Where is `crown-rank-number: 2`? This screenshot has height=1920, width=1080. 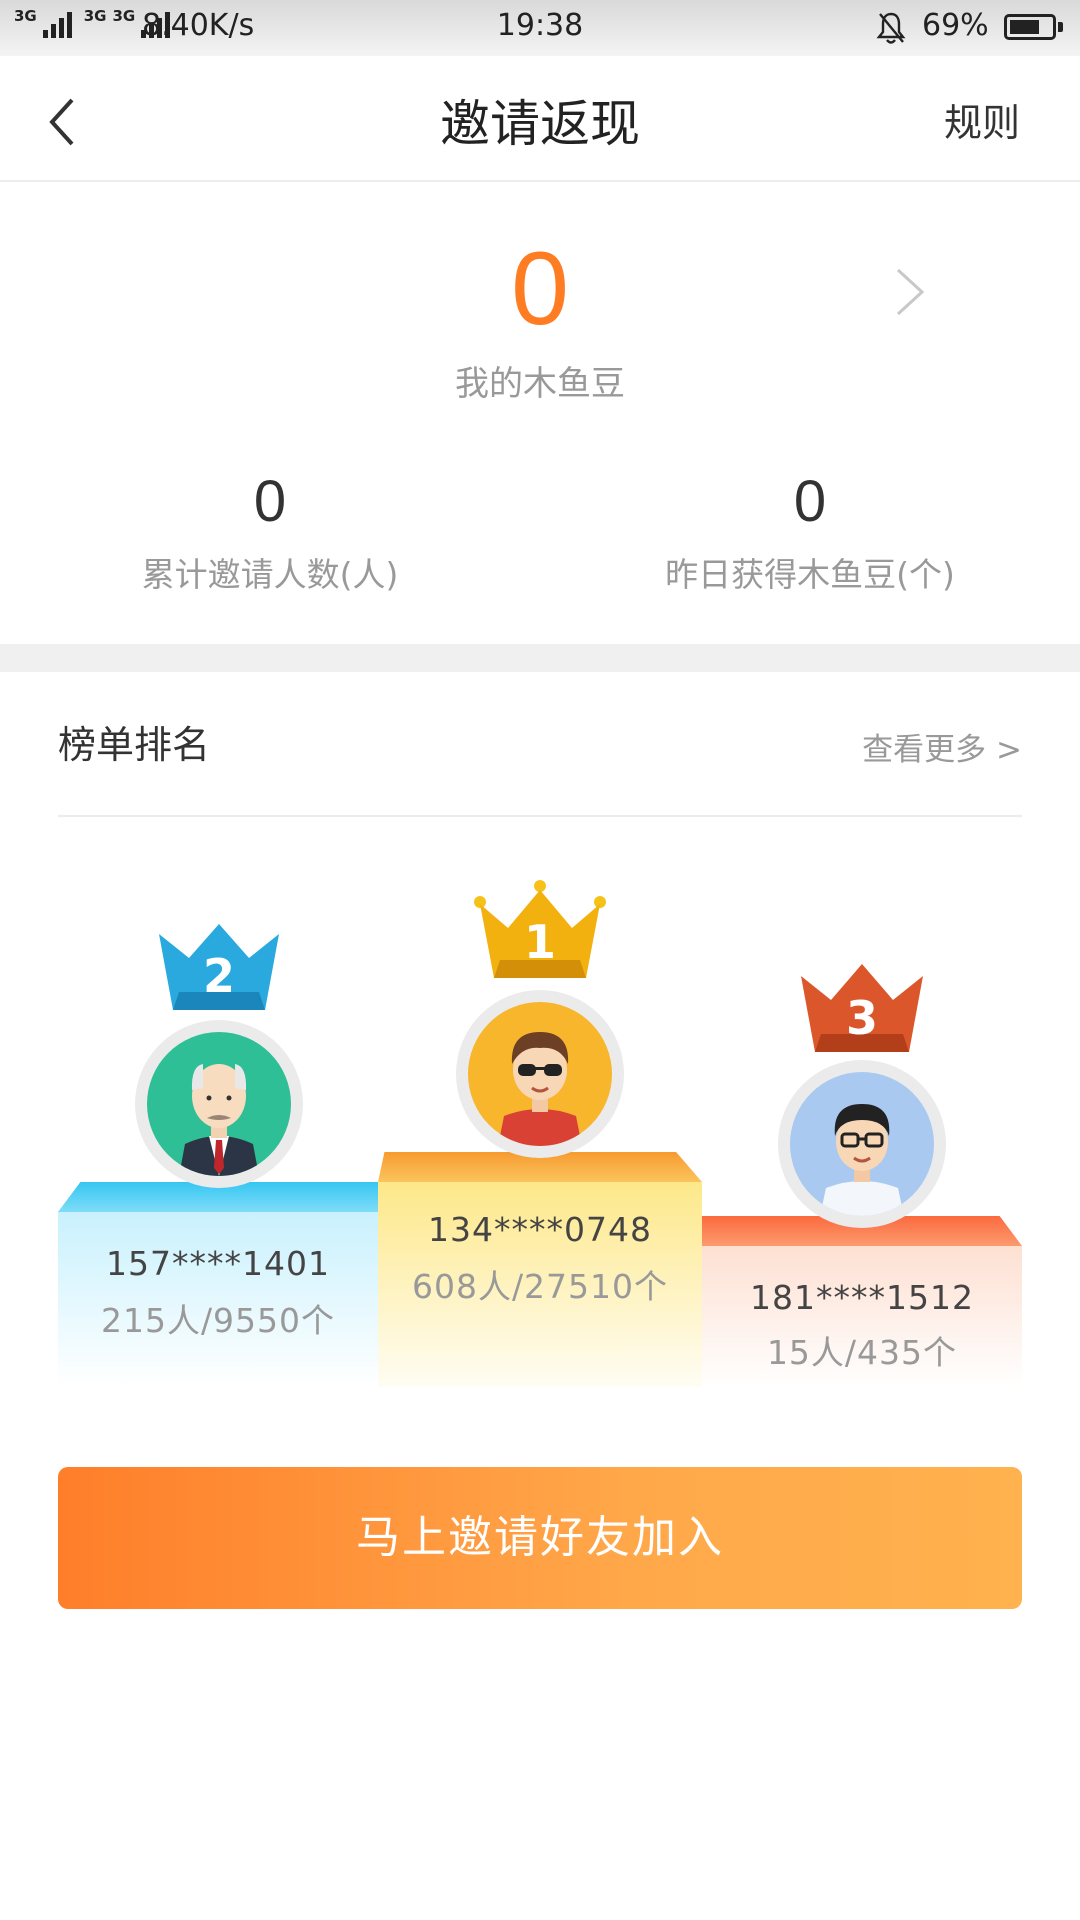
crown-rank-number: 2 is located at coordinates (219, 976).